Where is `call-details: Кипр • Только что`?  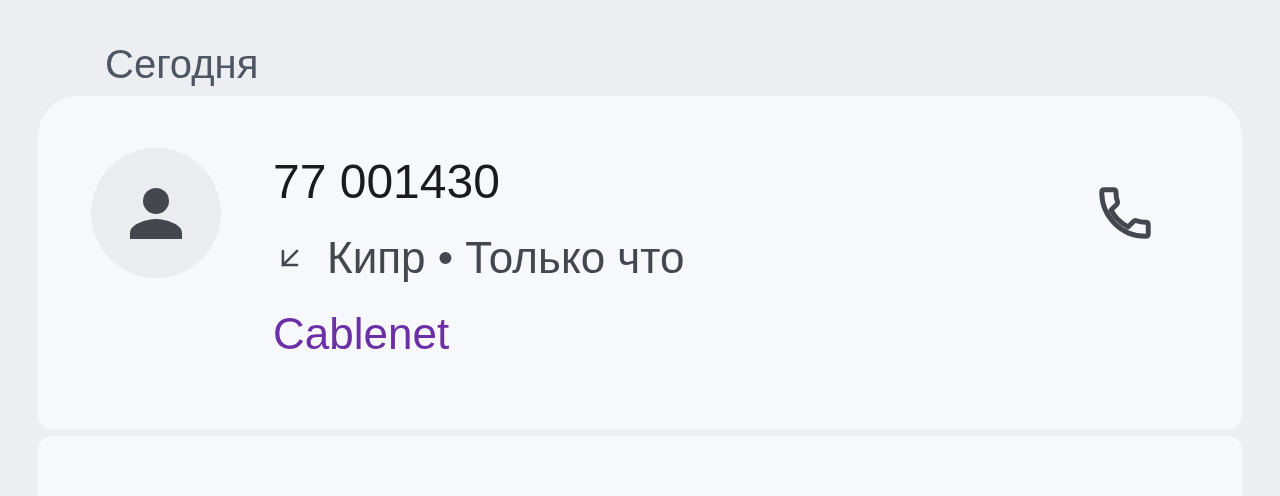
call-details: Кипр • Только что is located at coordinates (506, 258).